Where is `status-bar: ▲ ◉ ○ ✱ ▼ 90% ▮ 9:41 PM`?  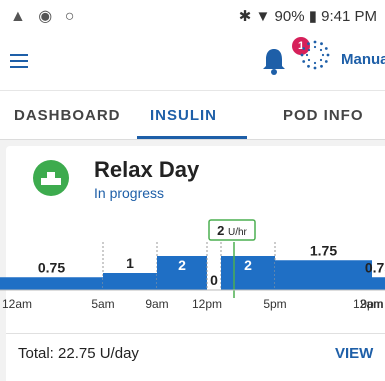 status-bar: ▲ ◉ ○ ✱ ▼ 90% ▮ 9:41 PM is located at coordinates (192, 16).